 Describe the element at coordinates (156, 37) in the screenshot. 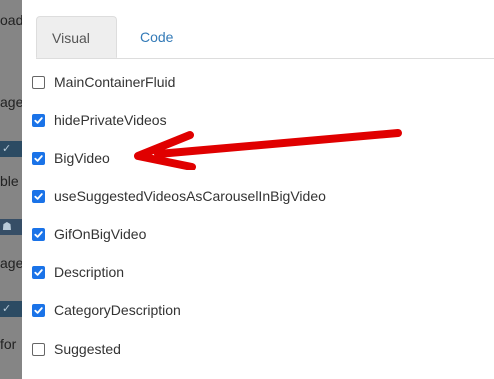

I see `tab-code: Code` at that location.